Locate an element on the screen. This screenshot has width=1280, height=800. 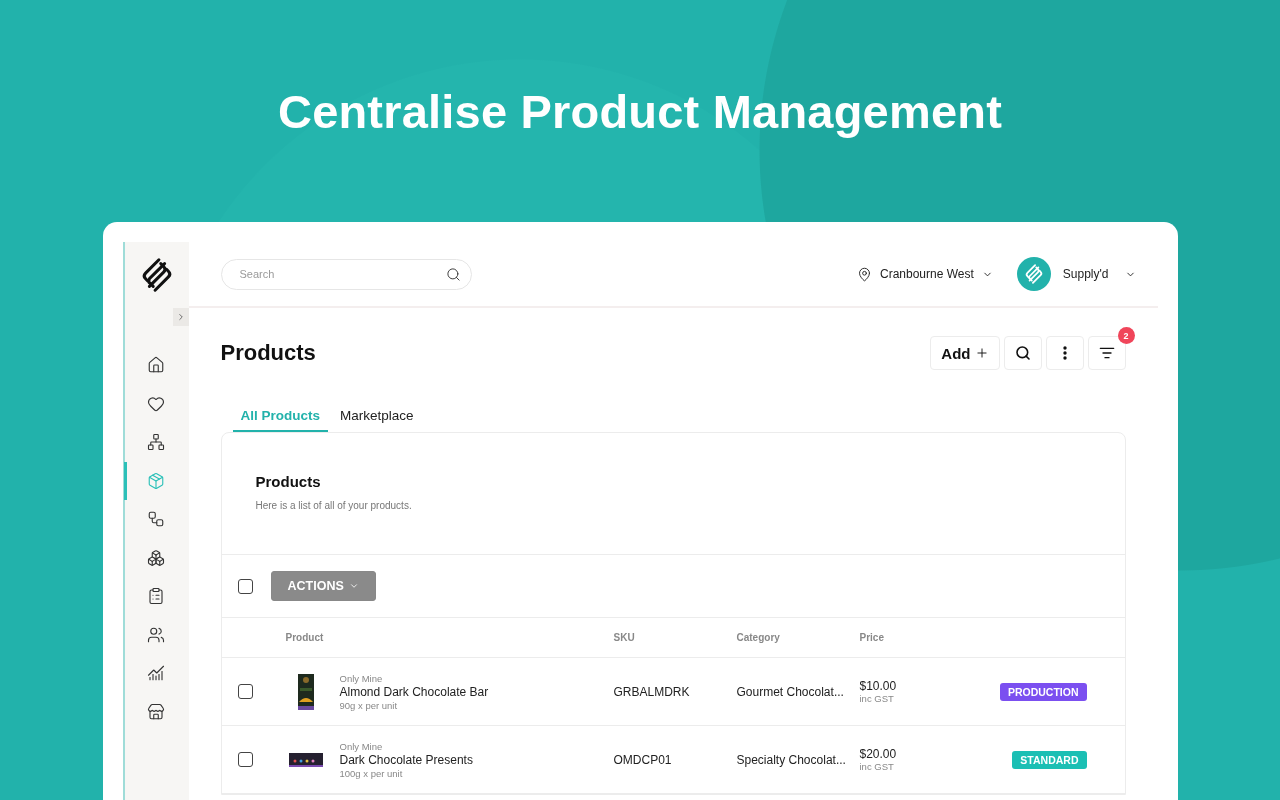
search-button is located at coordinates (1022, 353).